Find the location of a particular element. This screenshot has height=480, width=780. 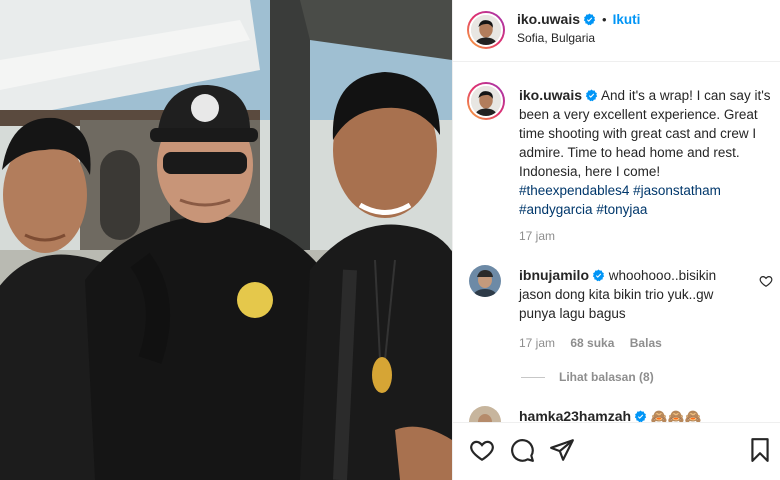

comment-avatar is located at coordinates (485, 281).